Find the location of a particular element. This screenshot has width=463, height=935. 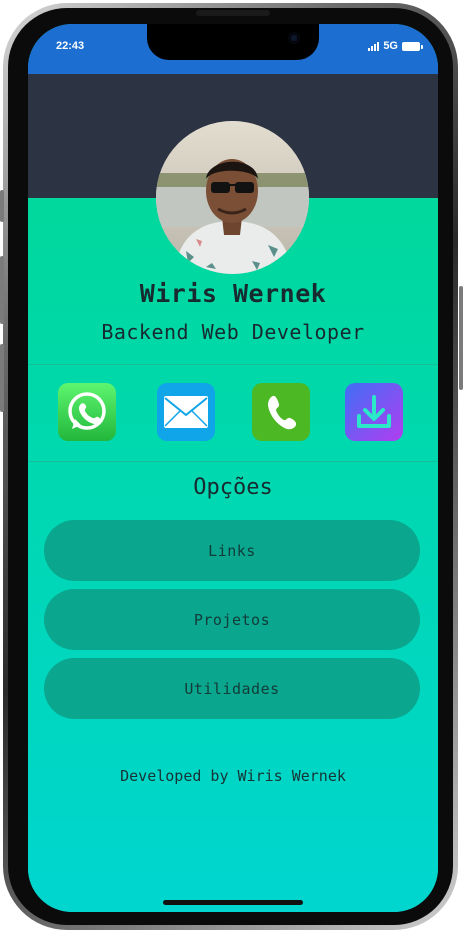

home-indicator is located at coordinates (233, 902).